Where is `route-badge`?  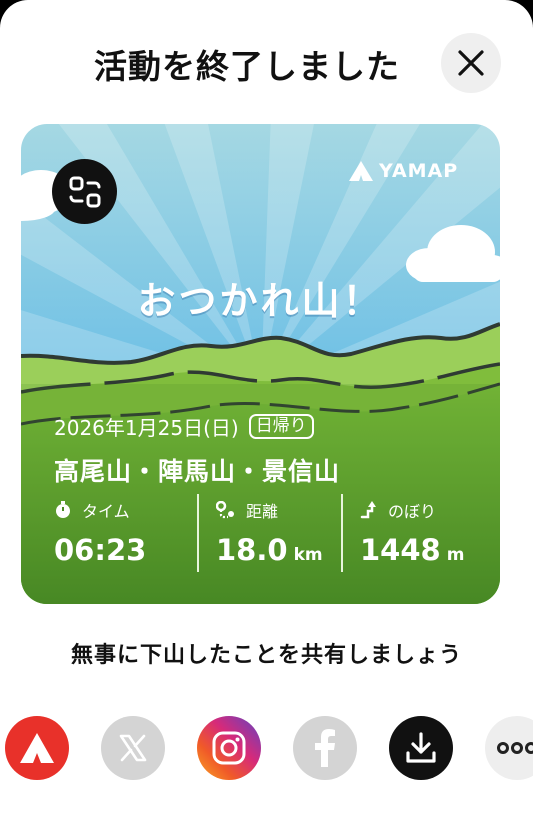 route-badge is located at coordinates (84, 191).